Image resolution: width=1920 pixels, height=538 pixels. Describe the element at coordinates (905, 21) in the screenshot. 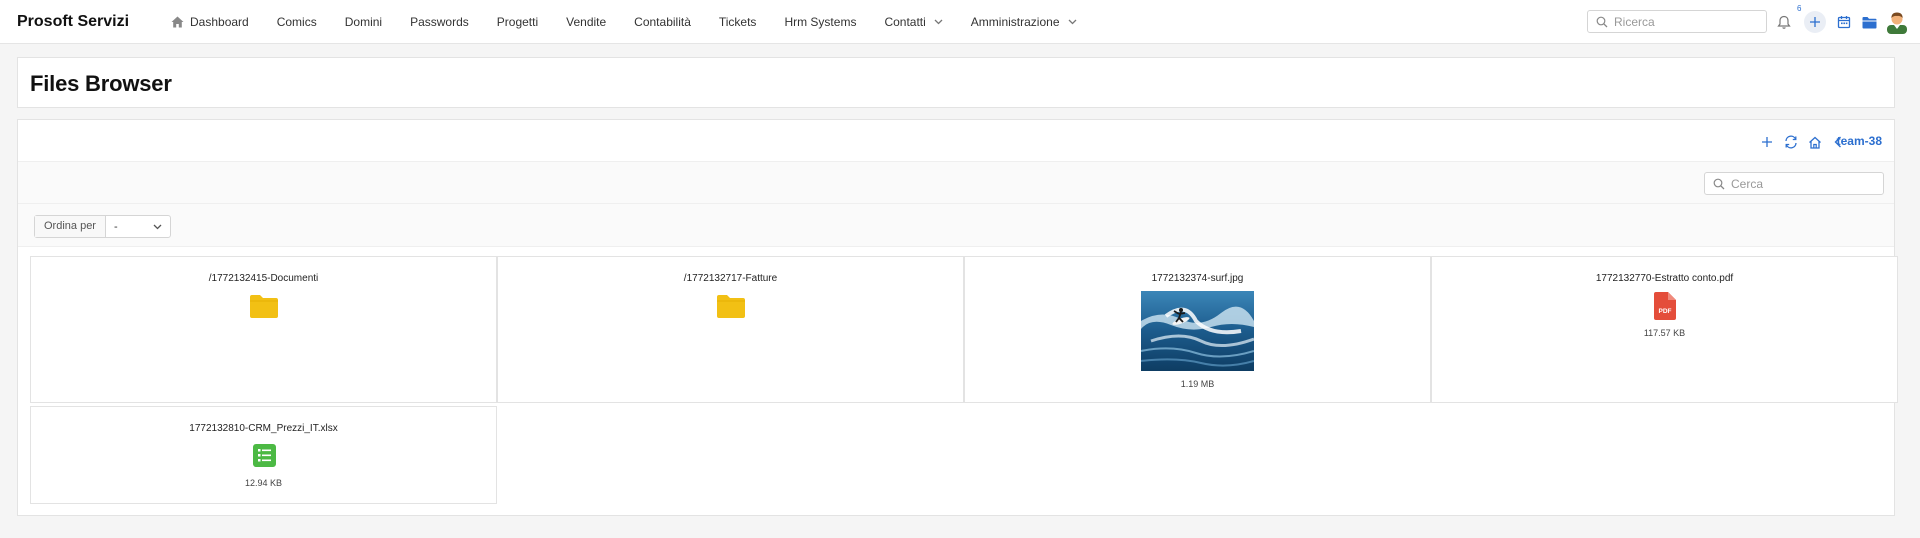

I see `nav-label: Contatti` at that location.